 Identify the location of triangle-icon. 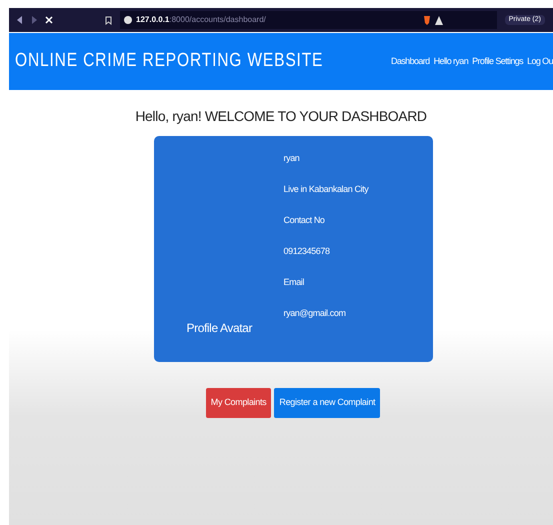
(438, 20).